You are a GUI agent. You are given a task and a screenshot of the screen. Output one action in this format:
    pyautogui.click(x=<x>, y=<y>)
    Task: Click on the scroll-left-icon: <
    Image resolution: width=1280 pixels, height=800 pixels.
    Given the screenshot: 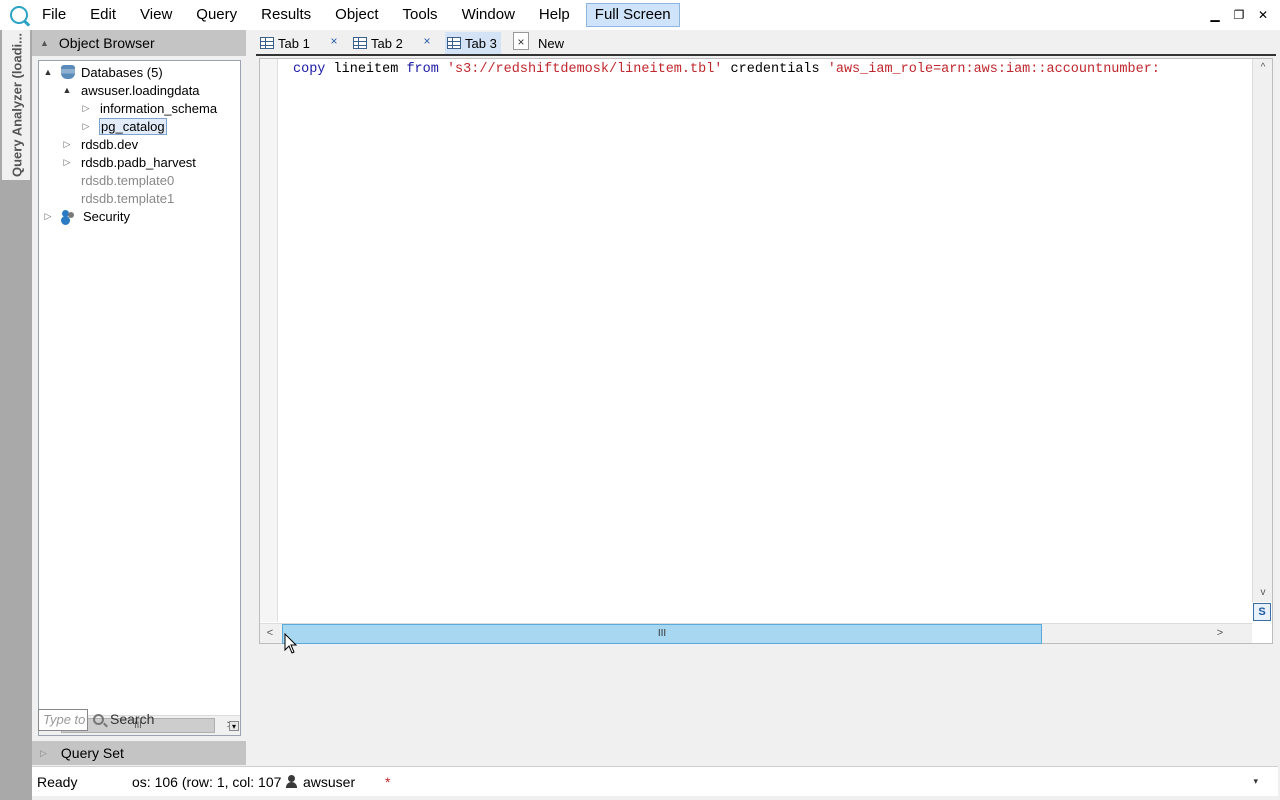 What is the action you would take?
    pyautogui.click(x=270, y=633)
    